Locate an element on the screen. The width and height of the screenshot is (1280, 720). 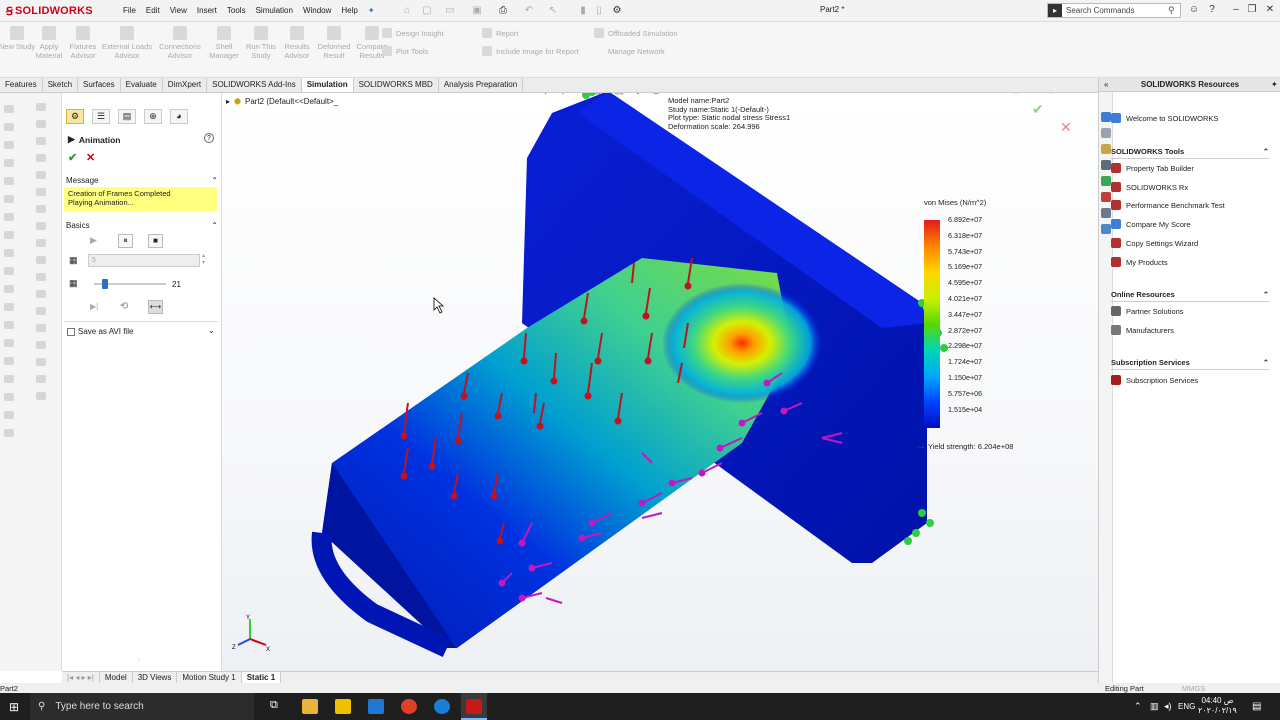
menu-simulation: Simulation is located at coordinates (274, 10).